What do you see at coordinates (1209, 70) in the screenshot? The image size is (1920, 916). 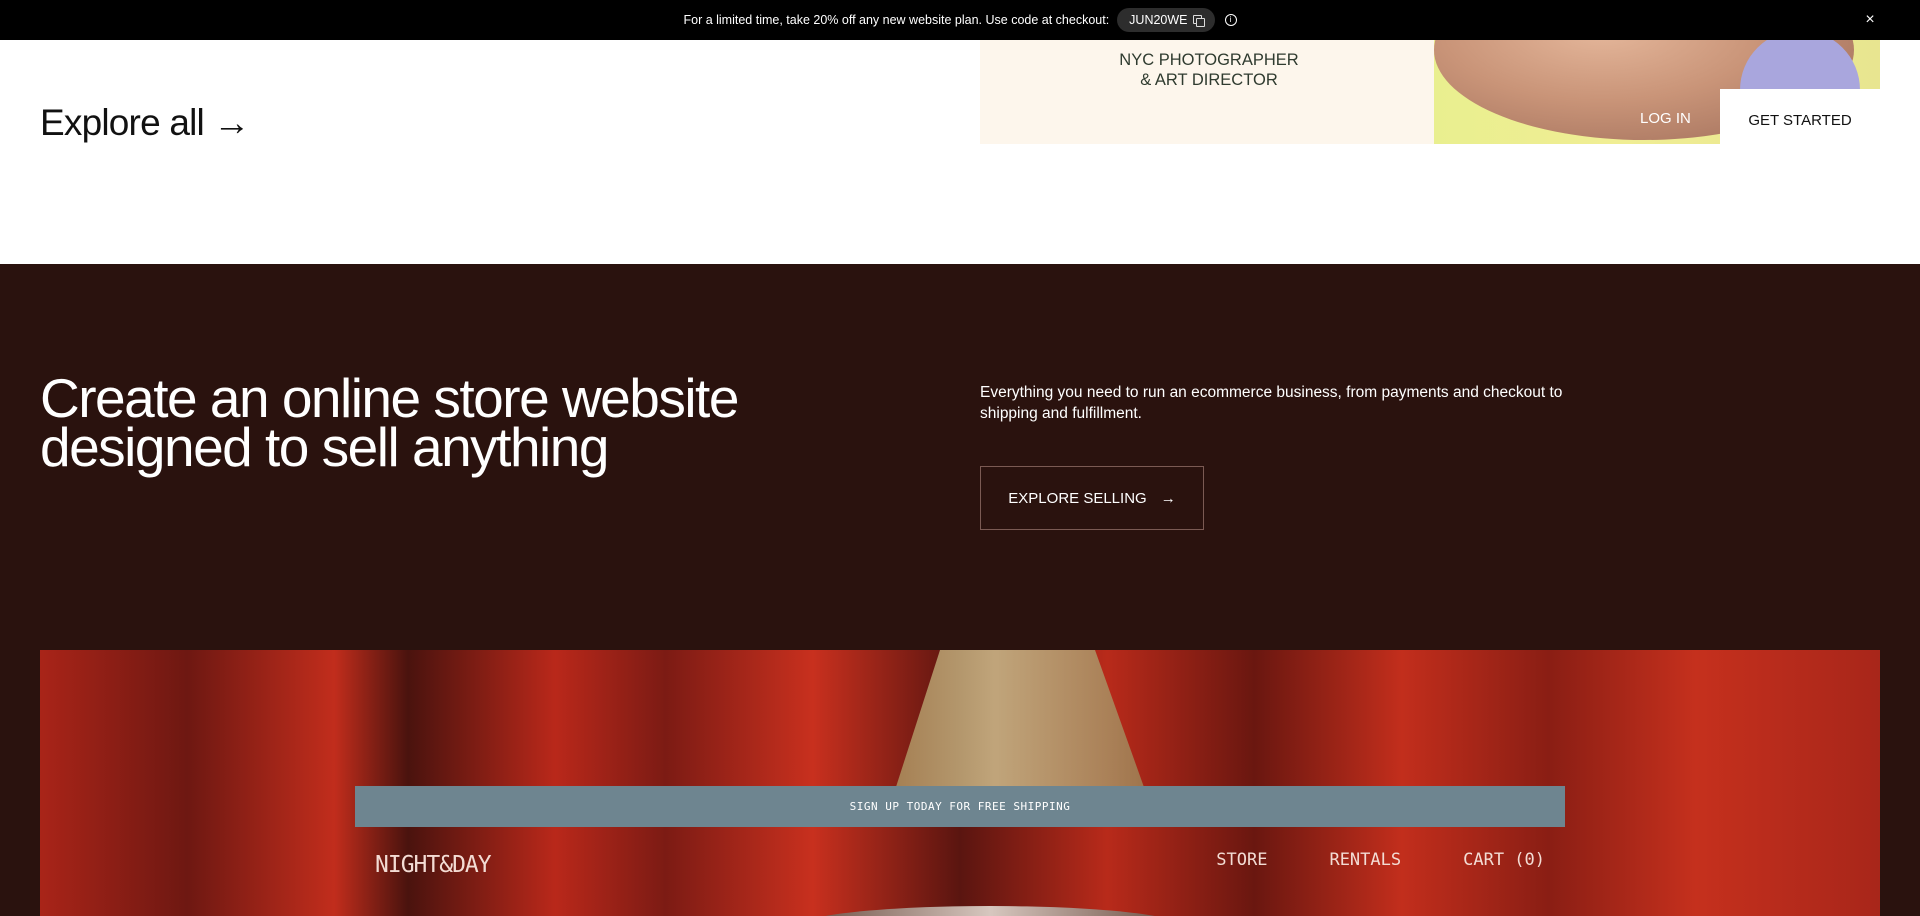 I see `card-caption: NYC PHOTOGRAPHER & ART DIRECTOR` at bounding box center [1209, 70].